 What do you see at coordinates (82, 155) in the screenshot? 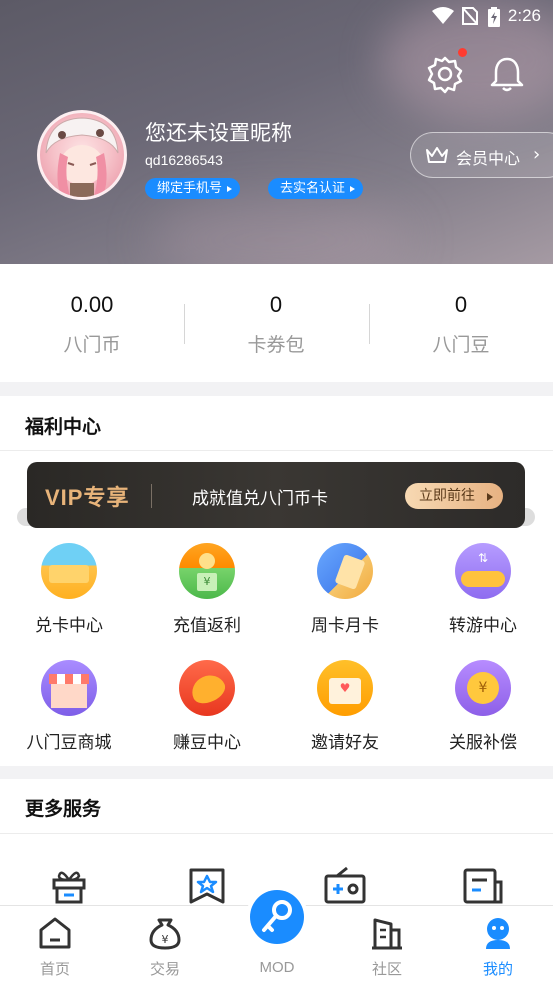
I see `avatar` at bounding box center [82, 155].